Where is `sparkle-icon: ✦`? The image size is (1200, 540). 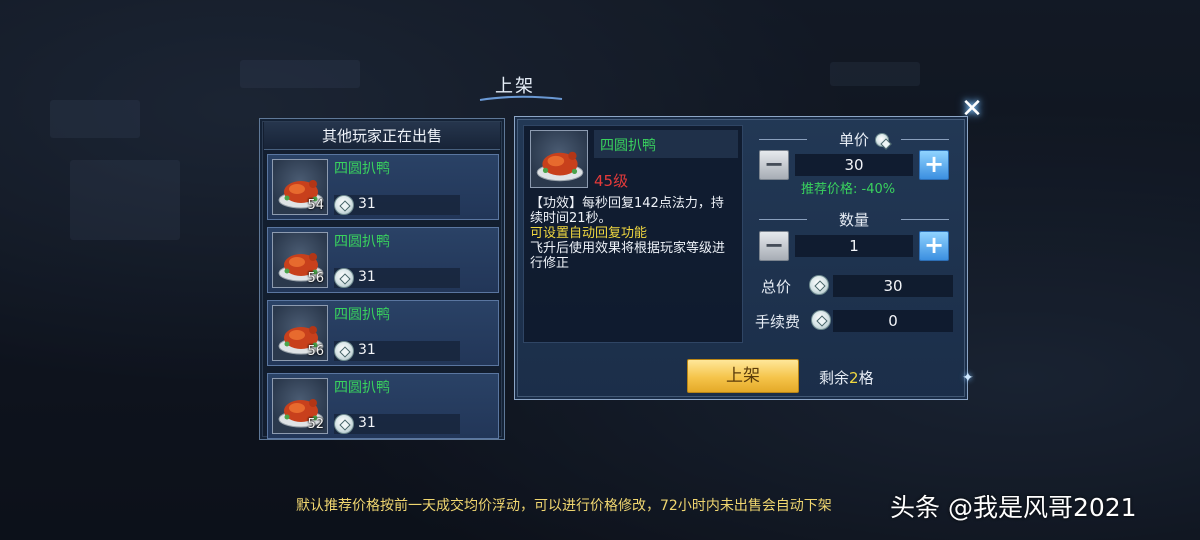 sparkle-icon: ✦ is located at coordinates (968, 378).